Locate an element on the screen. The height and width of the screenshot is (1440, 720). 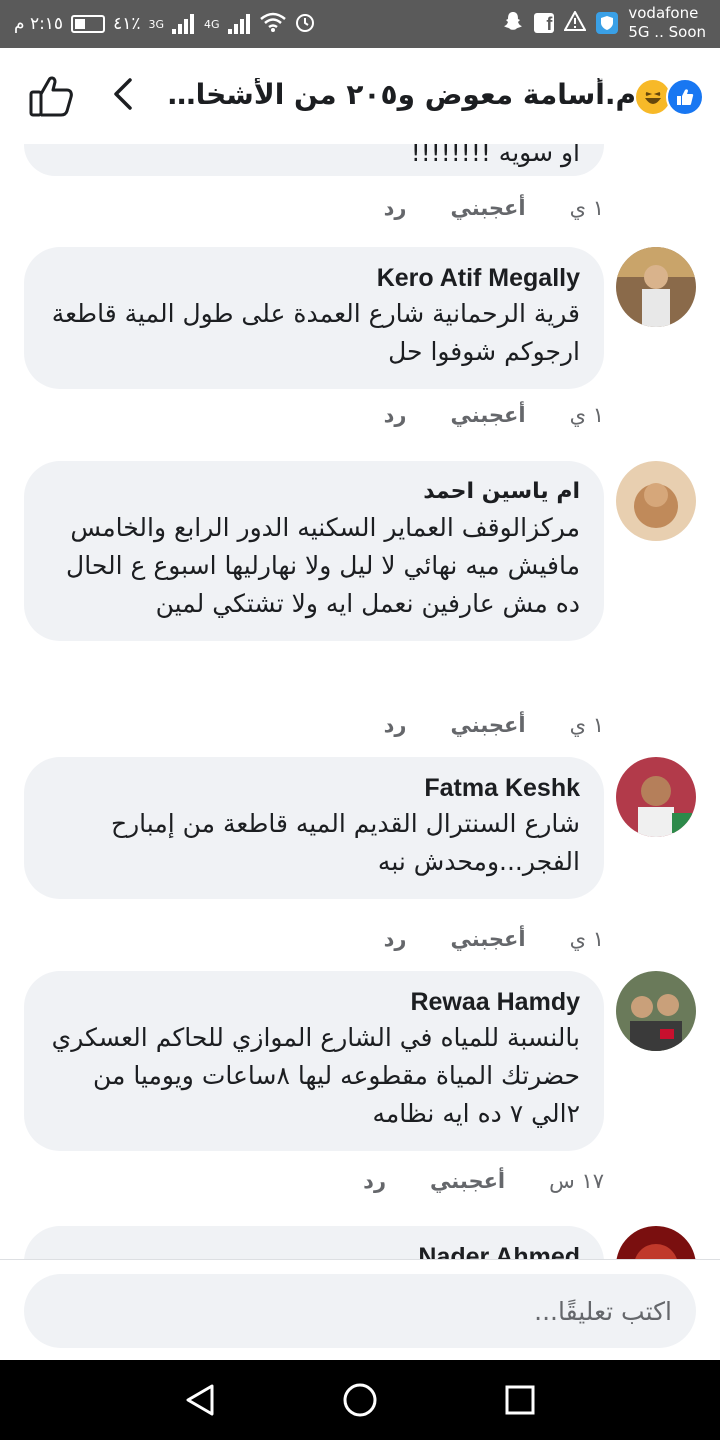
like-reaction-icon is located at coordinates (685, 97).